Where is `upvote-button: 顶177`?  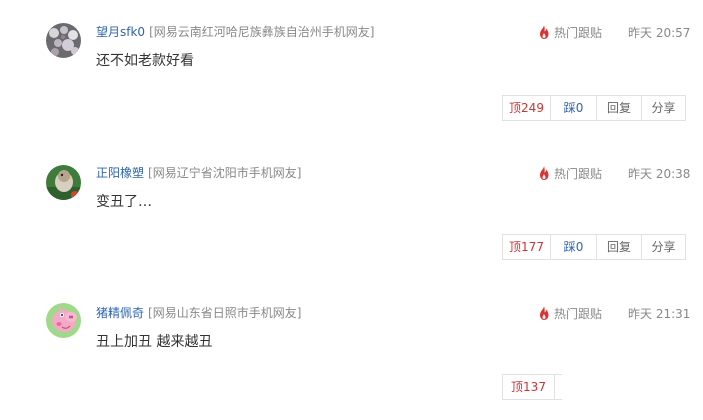 upvote-button: 顶177 is located at coordinates (527, 247).